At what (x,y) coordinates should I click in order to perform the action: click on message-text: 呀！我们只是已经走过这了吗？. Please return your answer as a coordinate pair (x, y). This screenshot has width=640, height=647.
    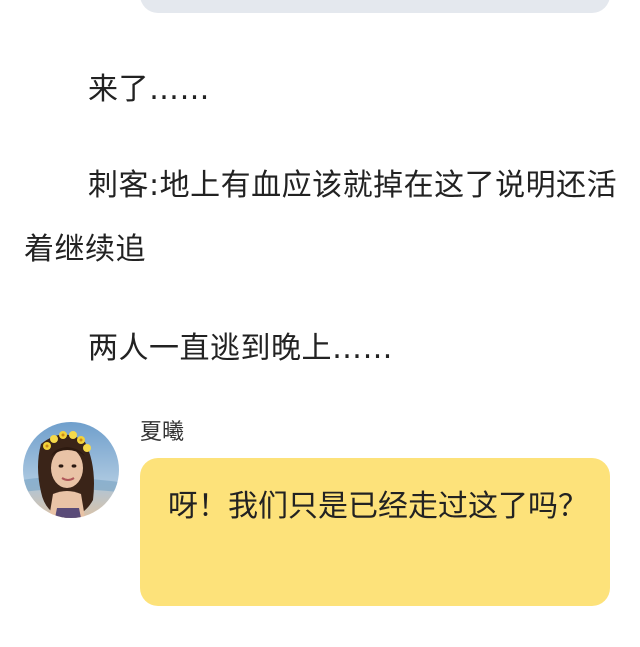
    Looking at the image, I should click on (378, 506).